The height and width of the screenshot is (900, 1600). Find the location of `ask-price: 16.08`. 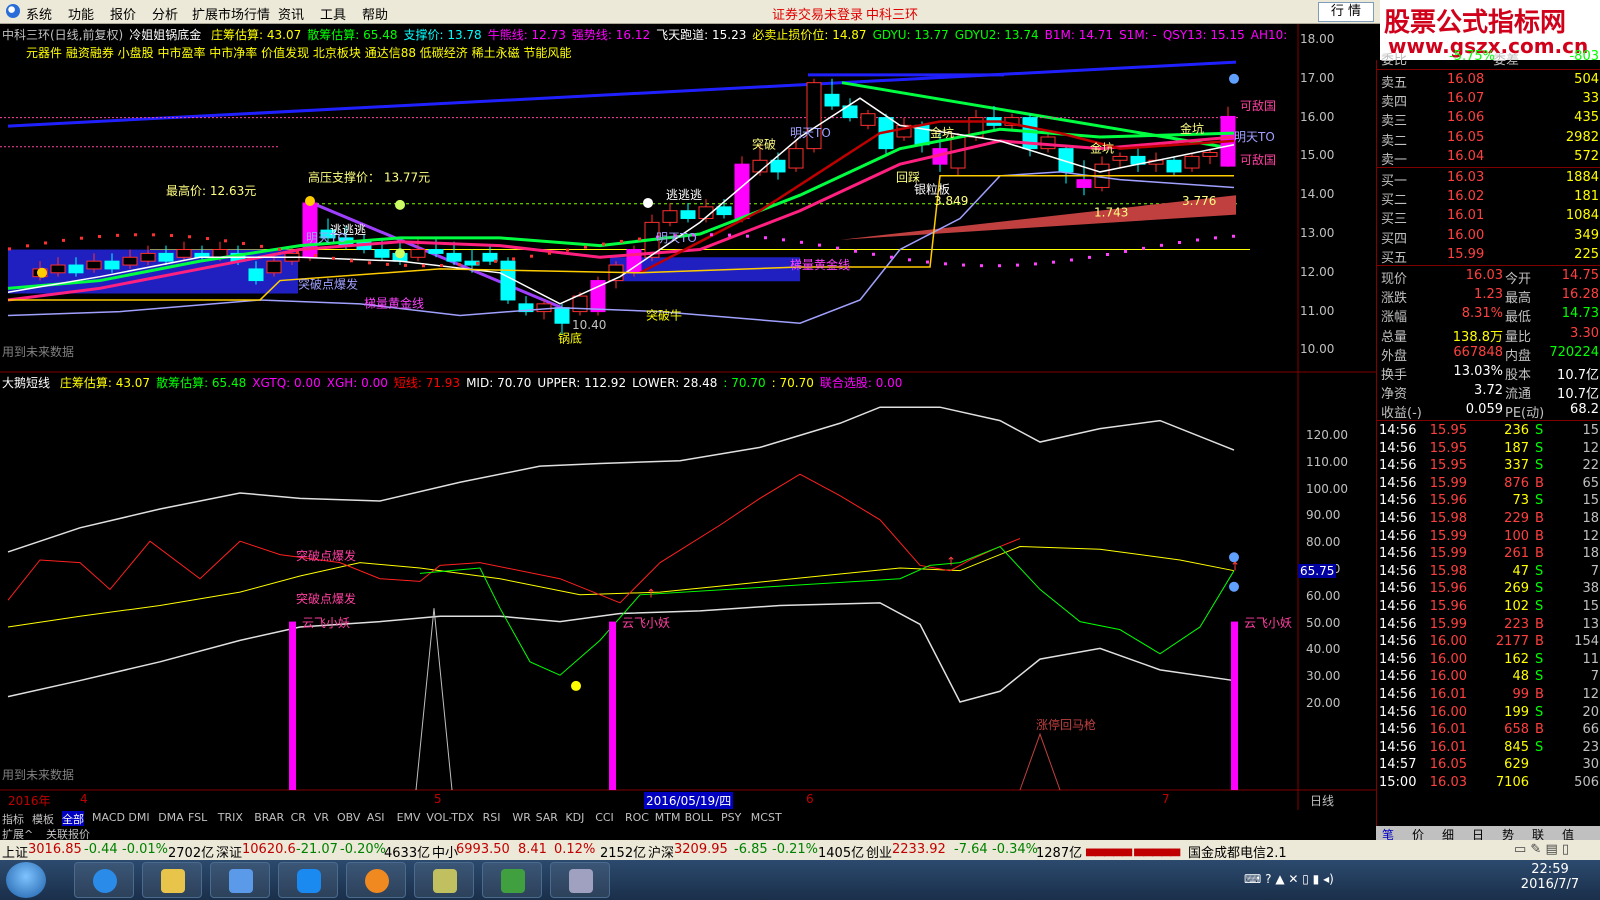

ask-price: 16.08 is located at coordinates (1466, 79).